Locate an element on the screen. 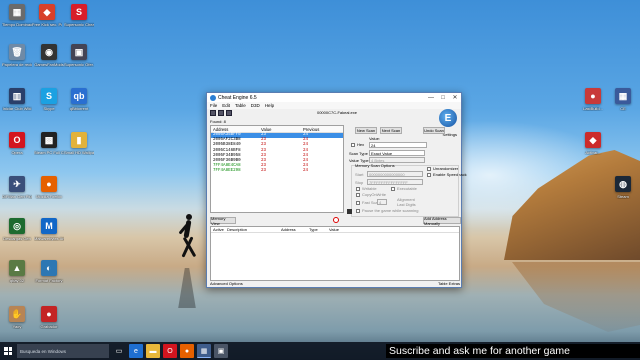 The height and width of the screenshot is (360, 640). desktop-icon: ◎ Descargas Gen is located at coordinates (17, 229).